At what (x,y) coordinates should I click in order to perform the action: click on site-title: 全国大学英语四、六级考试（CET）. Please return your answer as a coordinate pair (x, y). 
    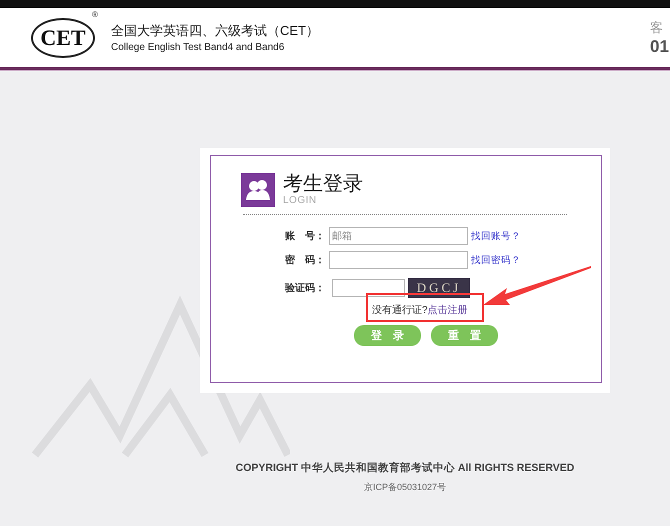
    Looking at the image, I should click on (215, 31).